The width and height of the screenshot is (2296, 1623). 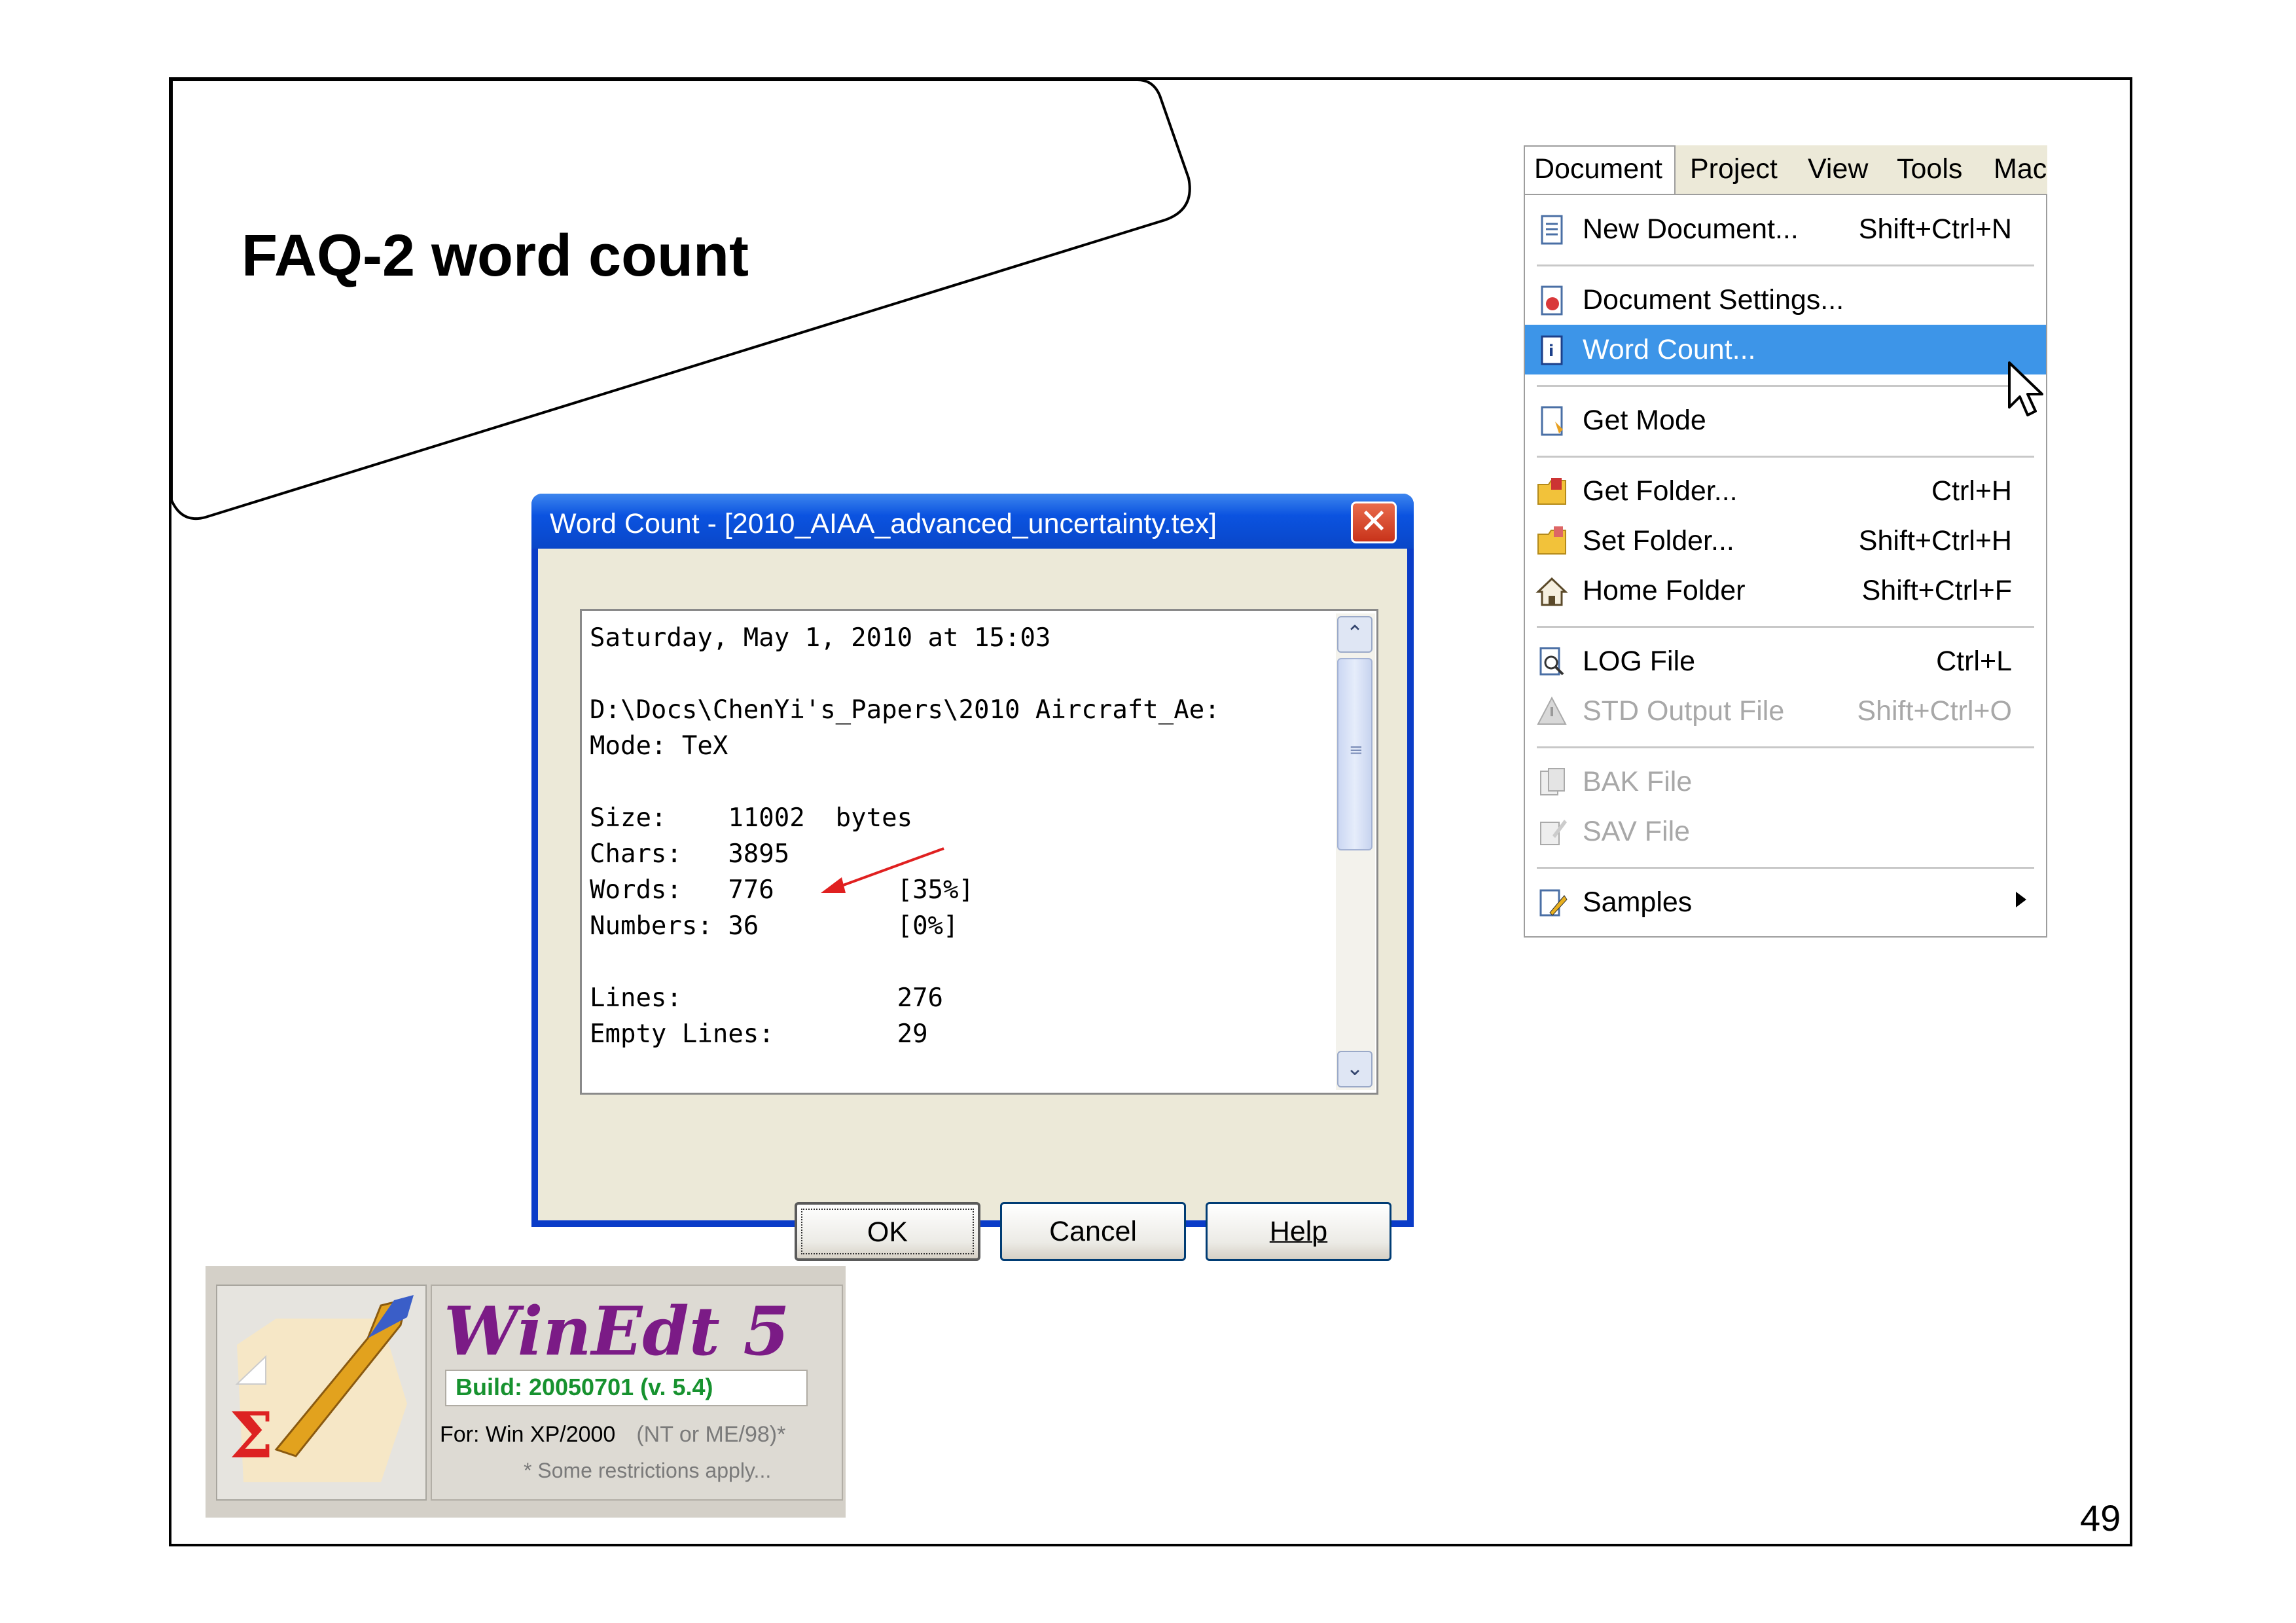 I want to click on menubar-project: Project, so click(x=1734, y=169).